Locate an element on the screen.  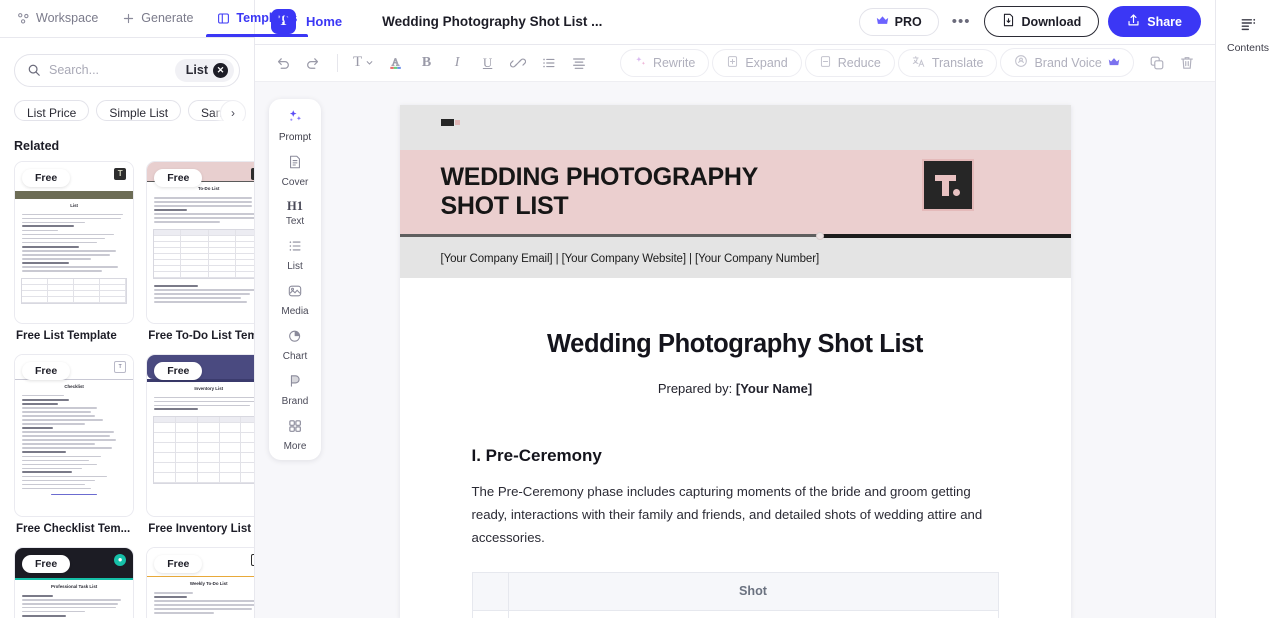
search-bar: List ✕ is located at coordinates (127, 70).